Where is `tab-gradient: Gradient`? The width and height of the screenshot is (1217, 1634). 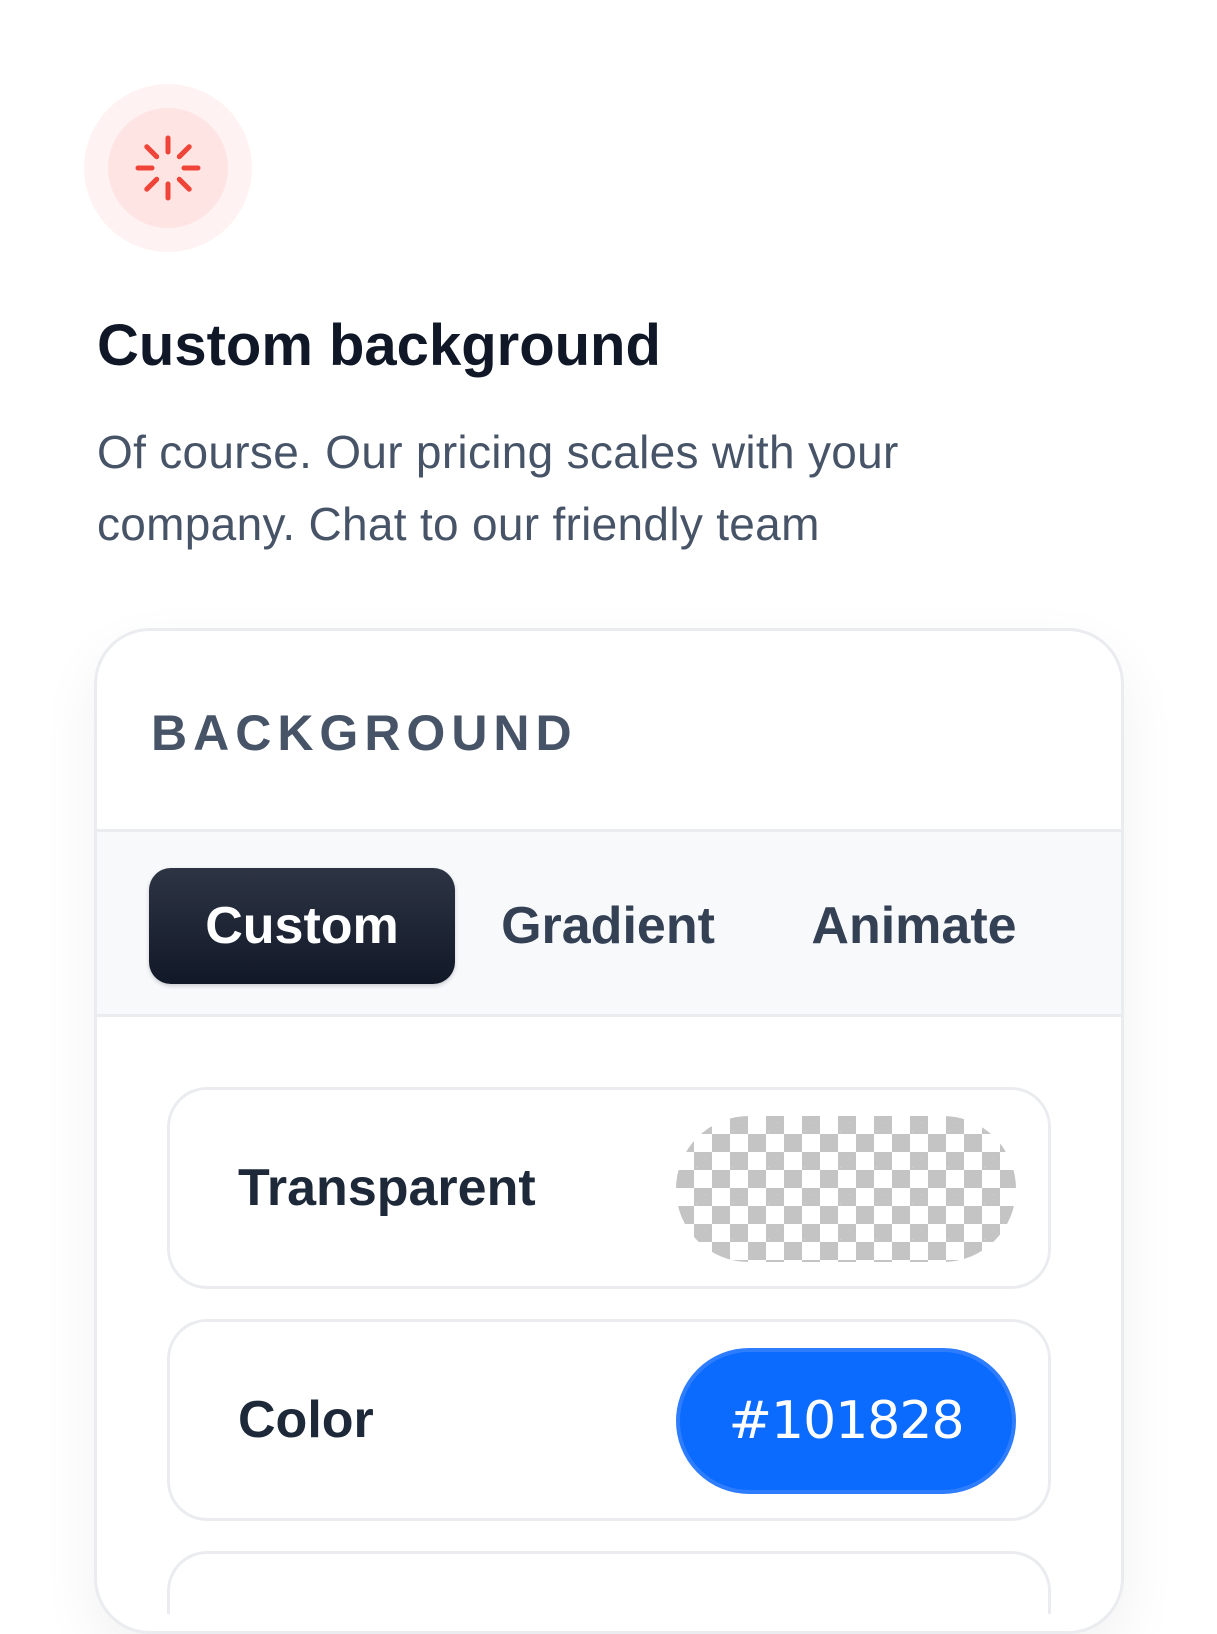
tab-gradient: Gradient is located at coordinates (608, 926).